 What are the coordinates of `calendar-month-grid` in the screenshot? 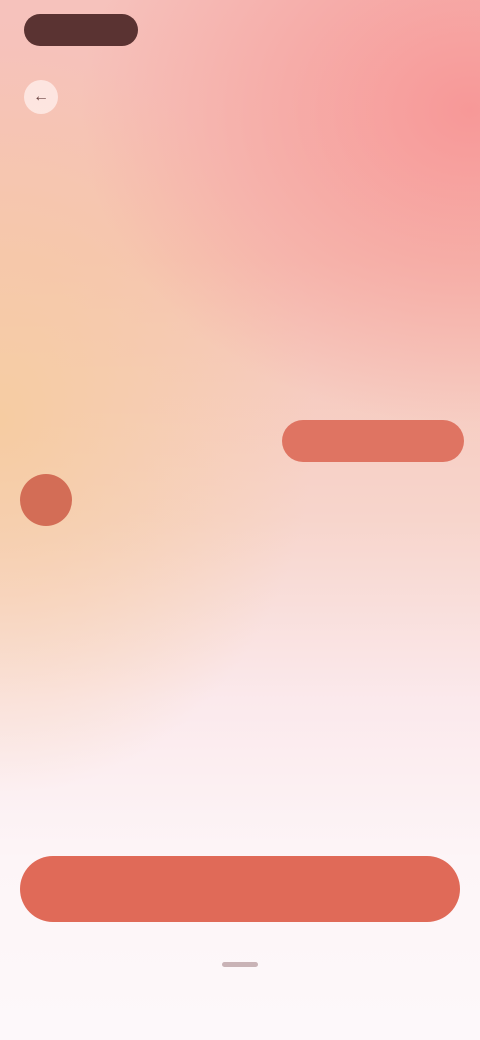 It's located at (240, 748).